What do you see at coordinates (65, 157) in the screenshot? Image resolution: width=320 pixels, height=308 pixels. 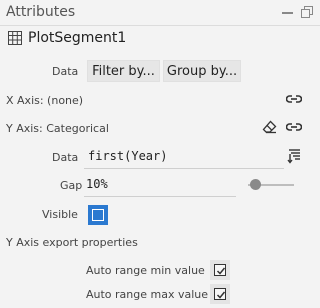 I see `y-data-label: Data` at bounding box center [65, 157].